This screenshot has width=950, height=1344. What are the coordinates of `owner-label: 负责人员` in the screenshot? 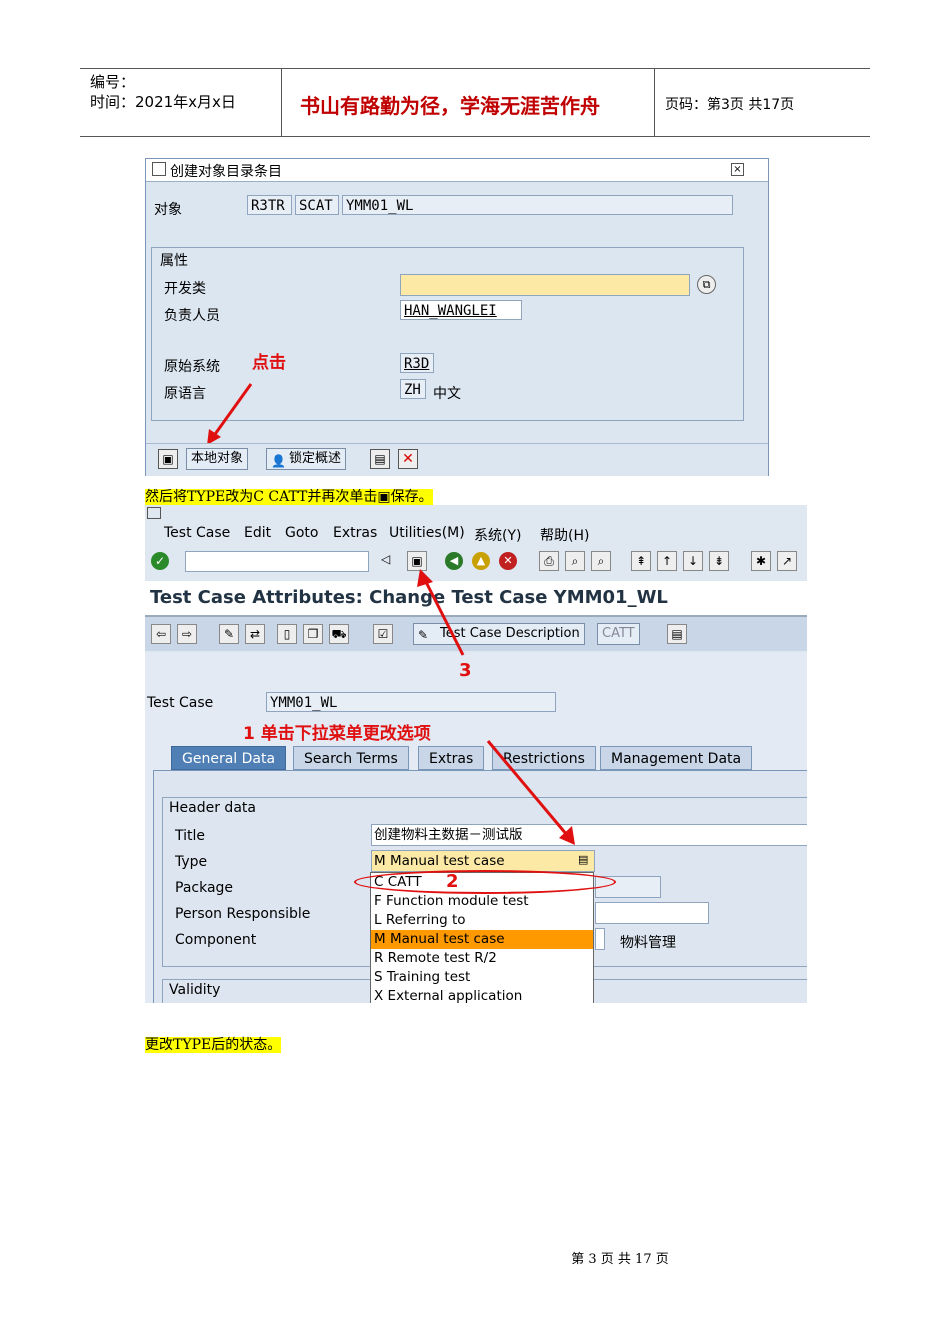 It's located at (192, 316).